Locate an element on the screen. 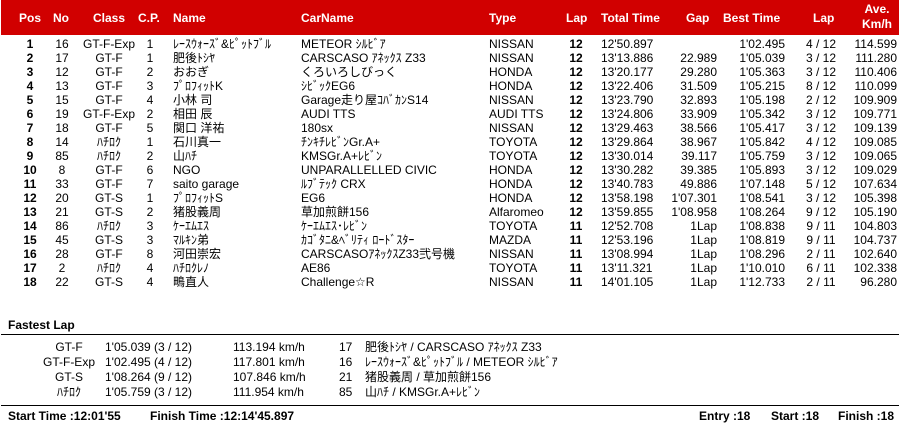 Image resolution: width=900 pixels, height=427 pixels. car-name: UNPARALLELLED CIVIC is located at coordinates (369, 170).